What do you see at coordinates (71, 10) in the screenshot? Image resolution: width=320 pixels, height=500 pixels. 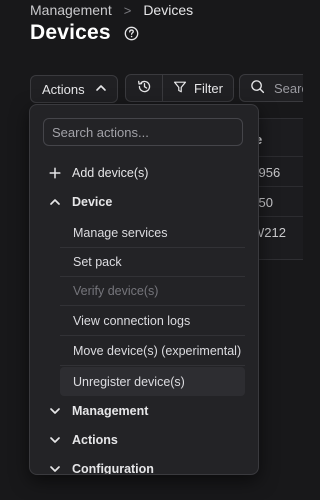 I see `breadcrumb-parent-link: Management` at bounding box center [71, 10].